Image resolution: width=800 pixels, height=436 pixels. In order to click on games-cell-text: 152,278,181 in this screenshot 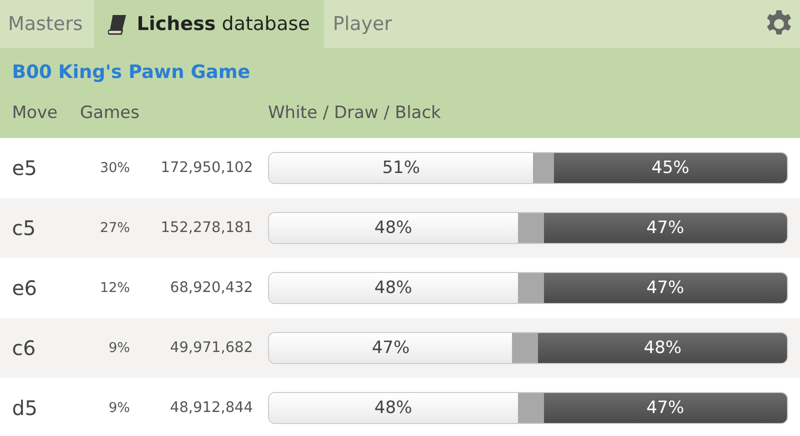, I will do `click(206, 228)`.